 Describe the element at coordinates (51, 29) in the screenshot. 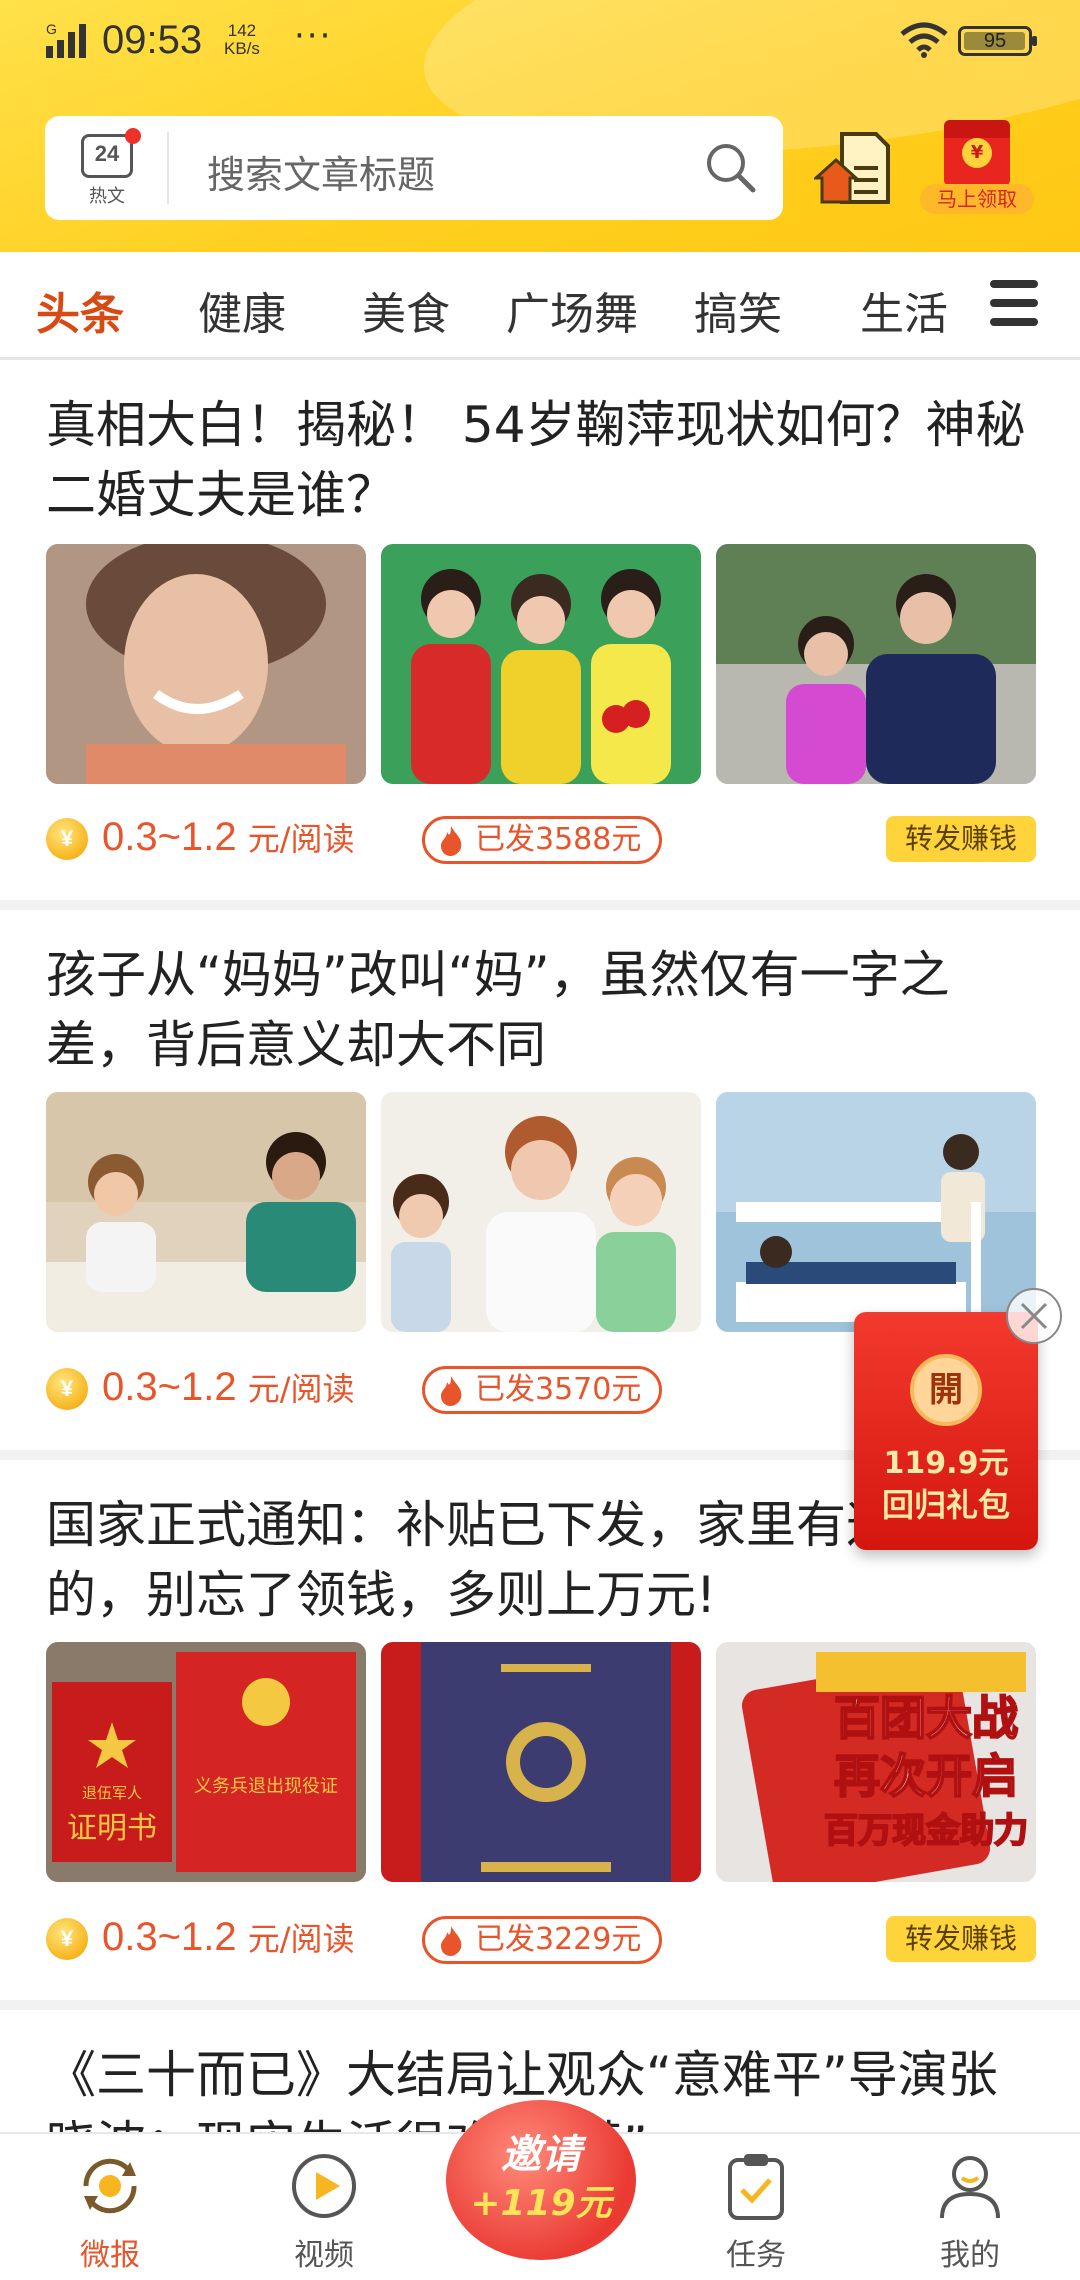

I see `svg-text: G` at that location.